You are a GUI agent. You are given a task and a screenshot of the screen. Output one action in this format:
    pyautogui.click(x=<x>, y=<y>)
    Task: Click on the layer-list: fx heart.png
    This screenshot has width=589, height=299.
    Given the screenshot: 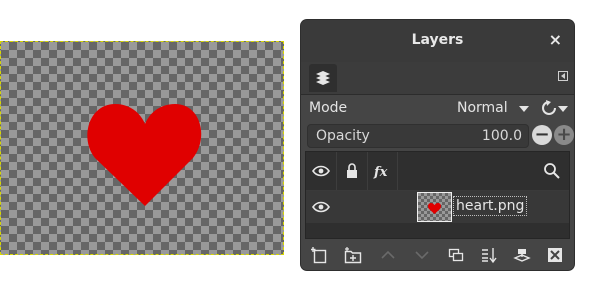 What is the action you would take?
    pyautogui.click(x=437, y=195)
    